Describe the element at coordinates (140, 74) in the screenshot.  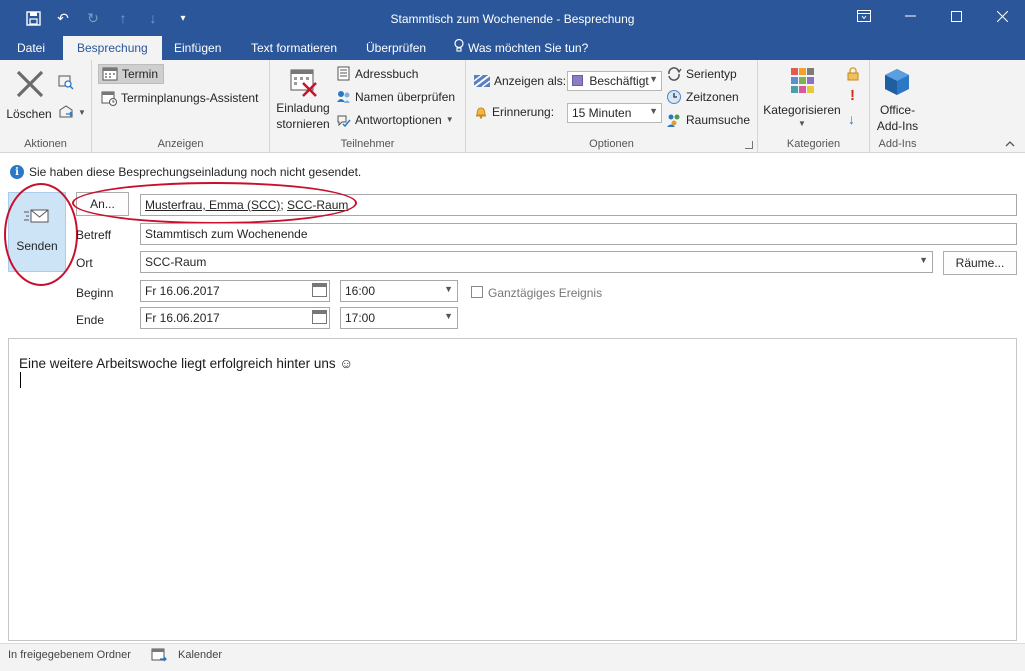
I see `termin-label: Termin` at that location.